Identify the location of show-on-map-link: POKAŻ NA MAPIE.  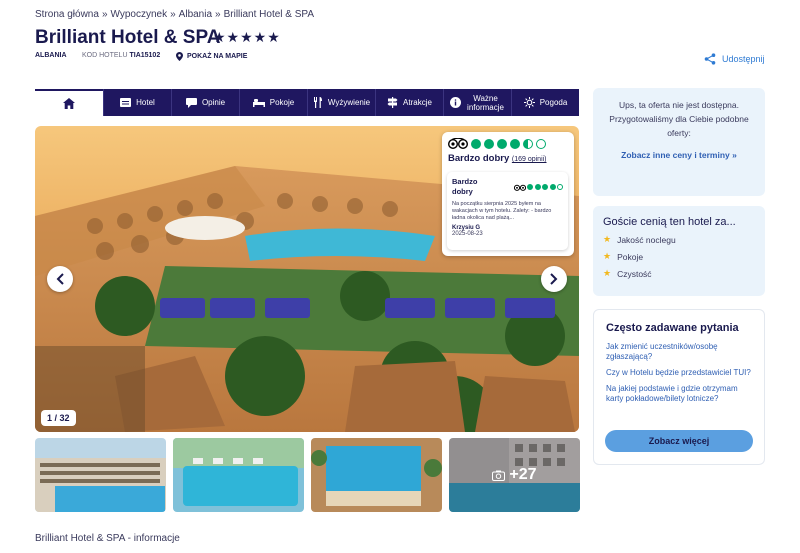
(211, 56).